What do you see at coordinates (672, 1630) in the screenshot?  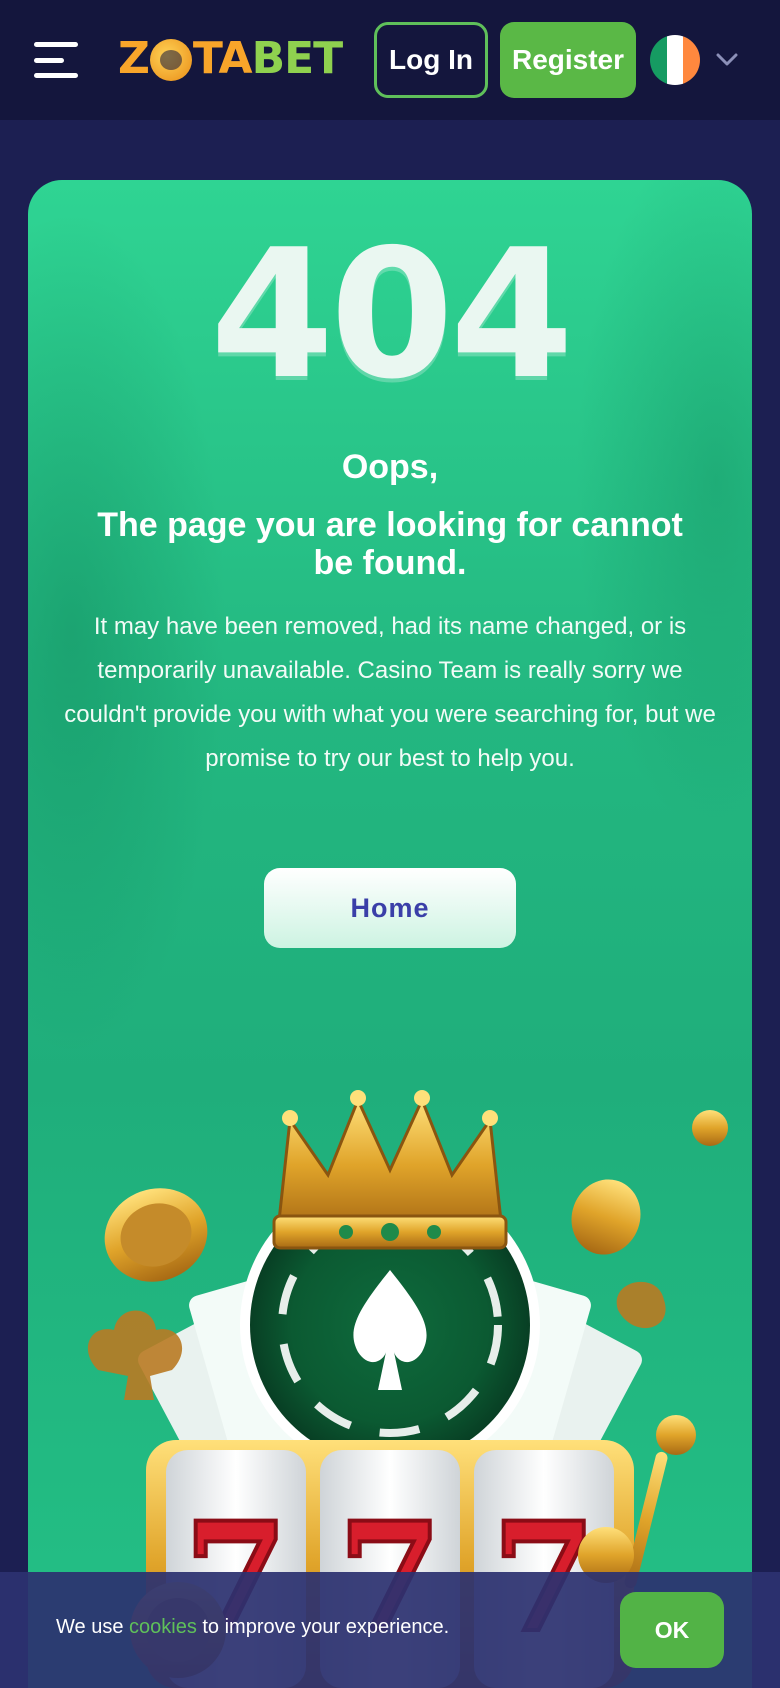 I see `cookie-ok-button: OK` at bounding box center [672, 1630].